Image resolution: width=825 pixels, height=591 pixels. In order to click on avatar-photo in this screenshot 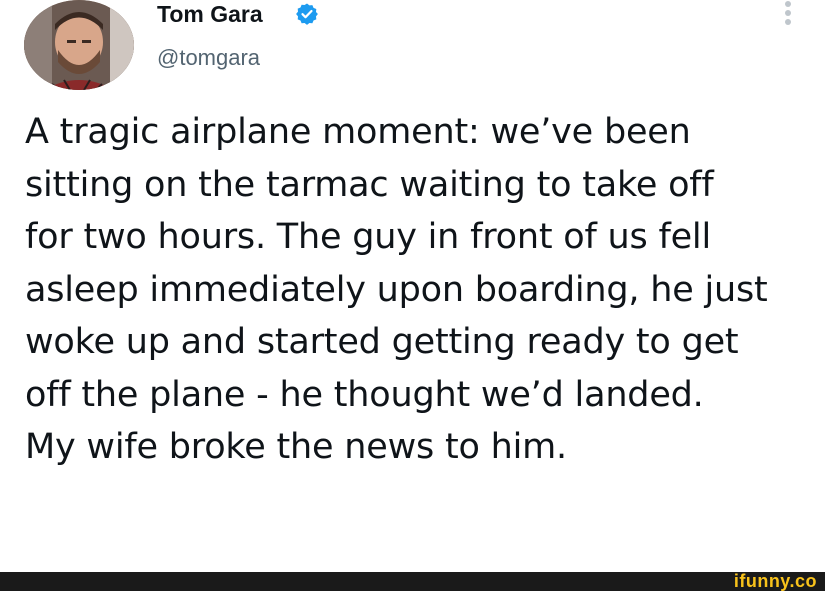, I will do `click(79, 45)`.